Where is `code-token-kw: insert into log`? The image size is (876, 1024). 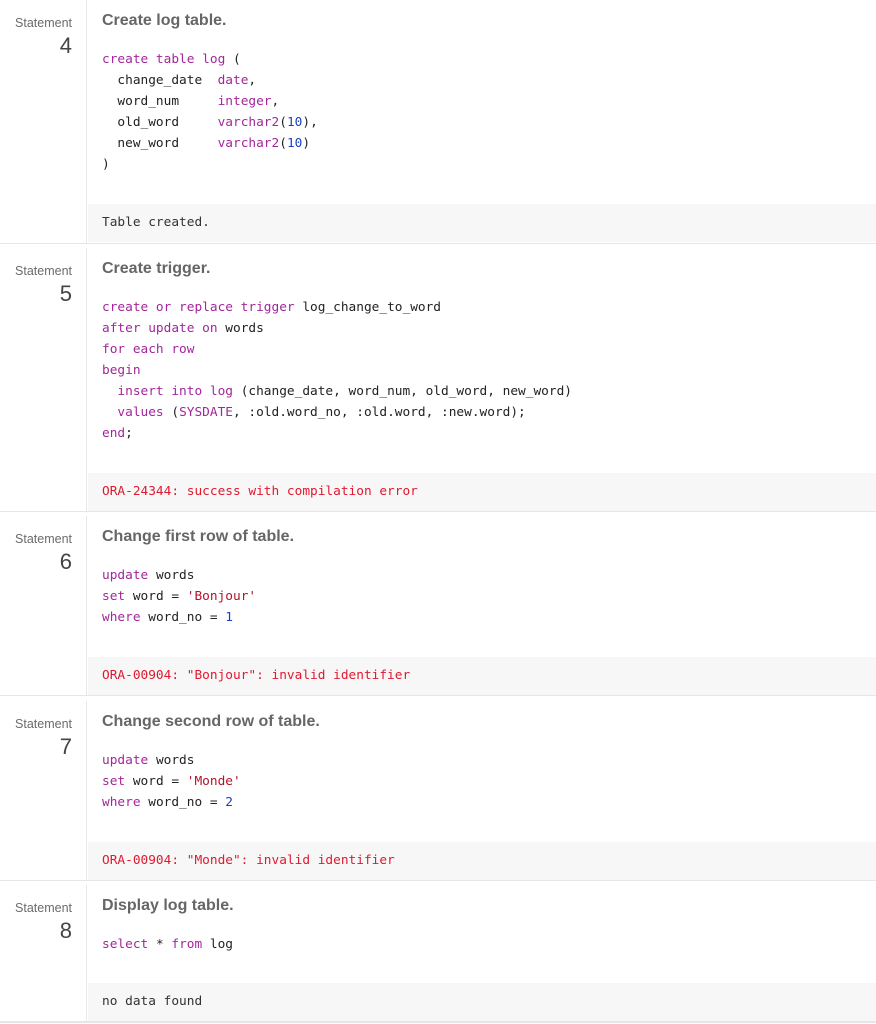 code-token-kw: insert into log is located at coordinates (167, 391).